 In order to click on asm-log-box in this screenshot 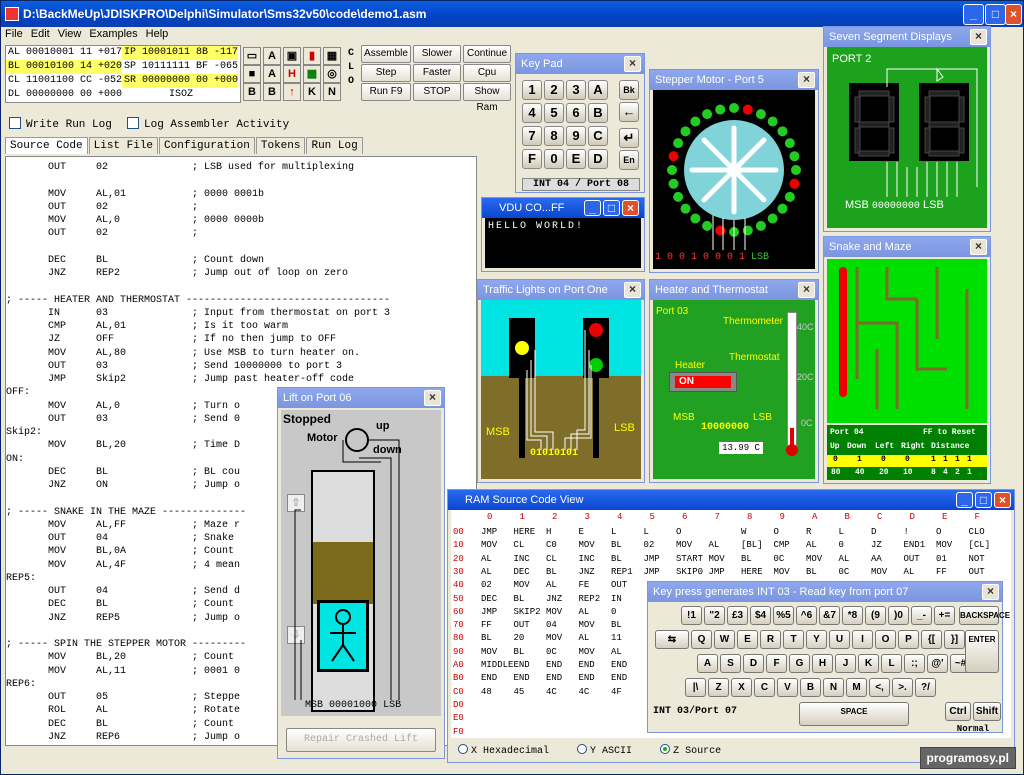, I will do `click(133, 123)`.